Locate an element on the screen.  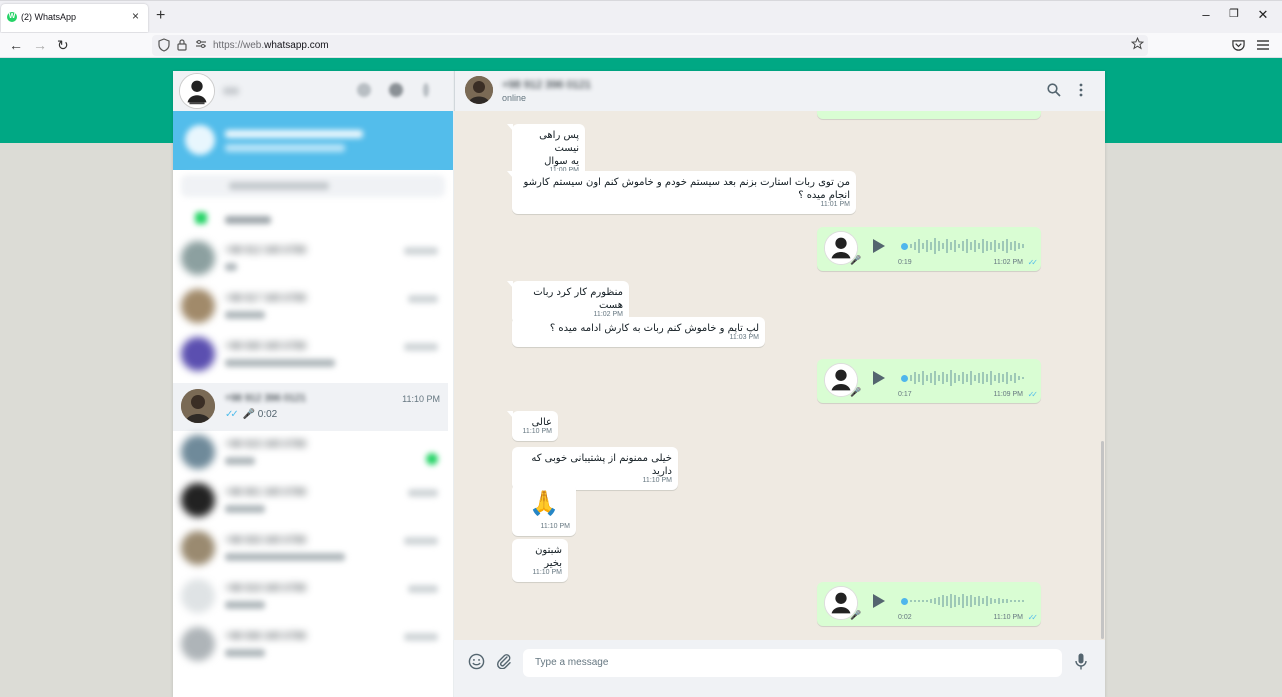
chat-name: +98 915 345 6789 is located at coordinates (265, 444).